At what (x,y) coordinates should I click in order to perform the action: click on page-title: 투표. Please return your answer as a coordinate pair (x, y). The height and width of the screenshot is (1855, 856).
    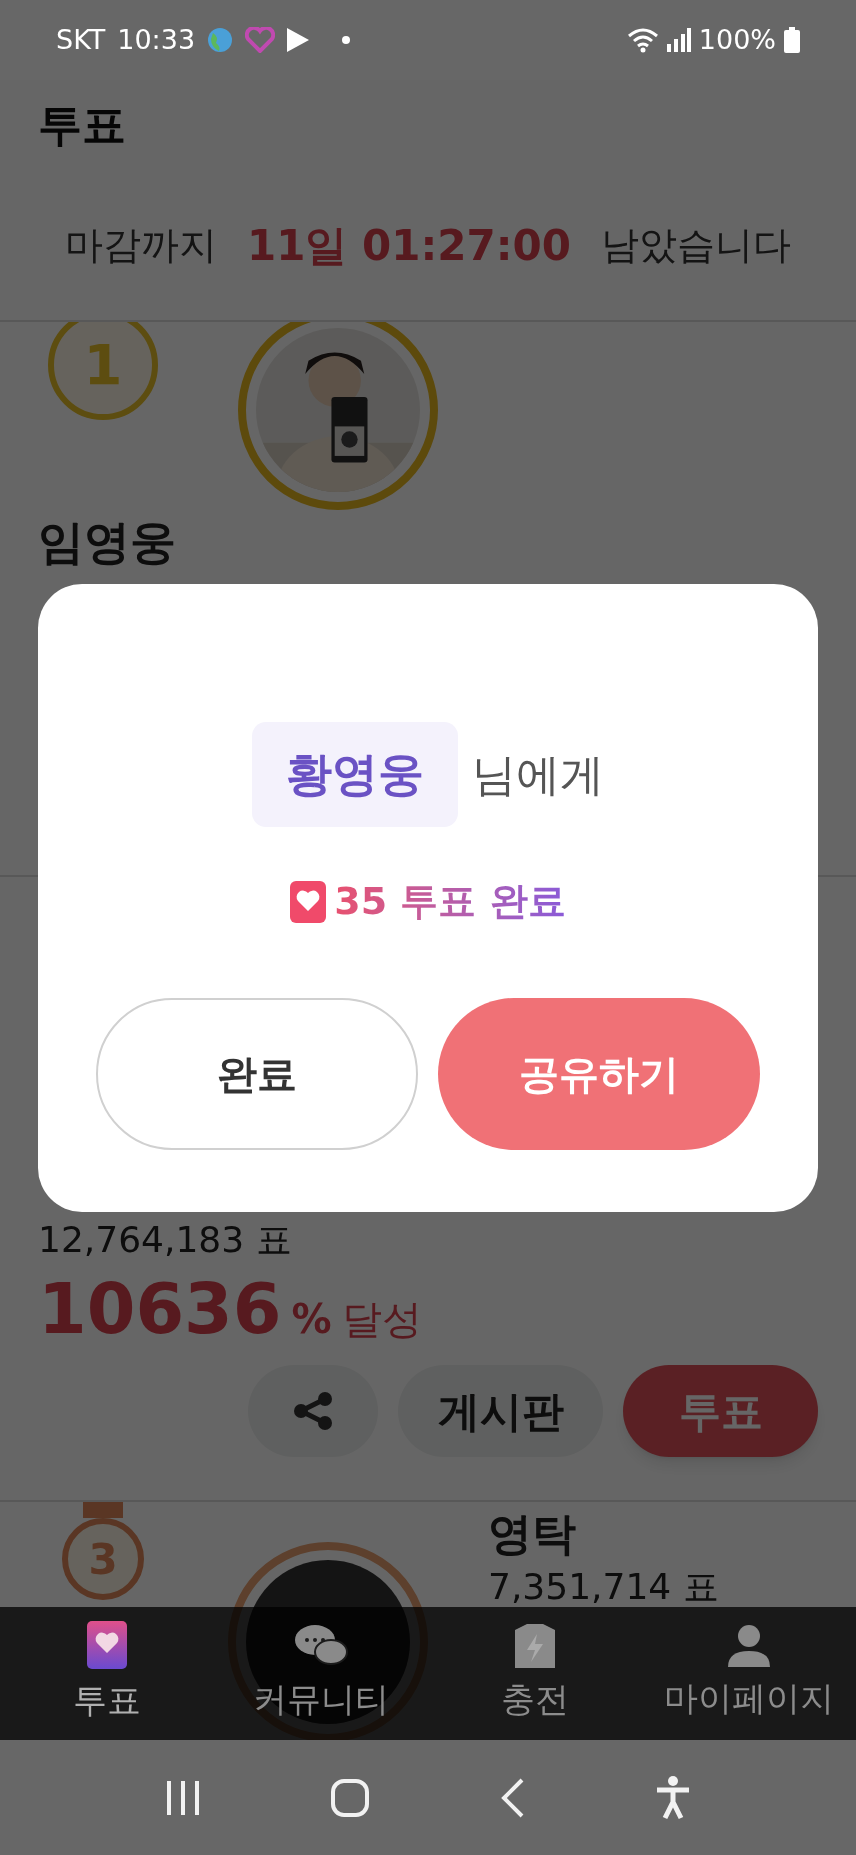
    Looking at the image, I should click on (82, 125).